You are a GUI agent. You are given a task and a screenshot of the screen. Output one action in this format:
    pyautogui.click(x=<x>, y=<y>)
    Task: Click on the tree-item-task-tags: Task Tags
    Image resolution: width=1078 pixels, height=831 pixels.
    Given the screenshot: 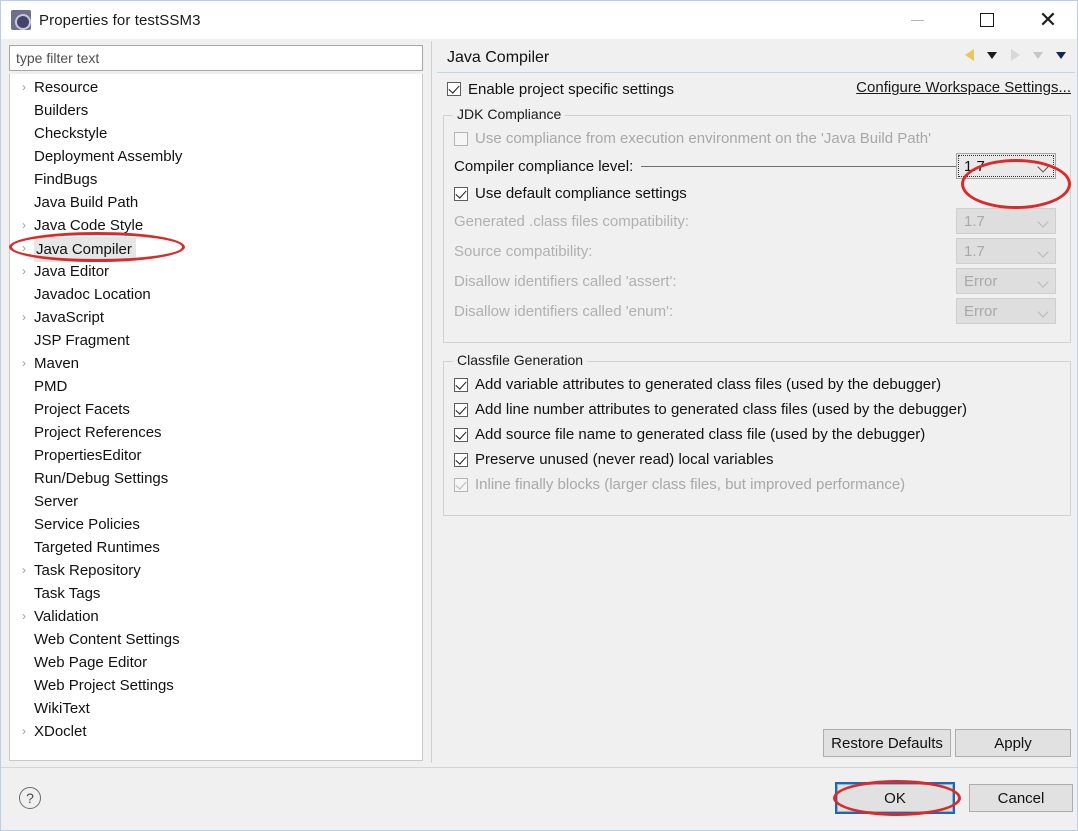 What is the action you would take?
    pyautogui.click(x=216, y=593)
    